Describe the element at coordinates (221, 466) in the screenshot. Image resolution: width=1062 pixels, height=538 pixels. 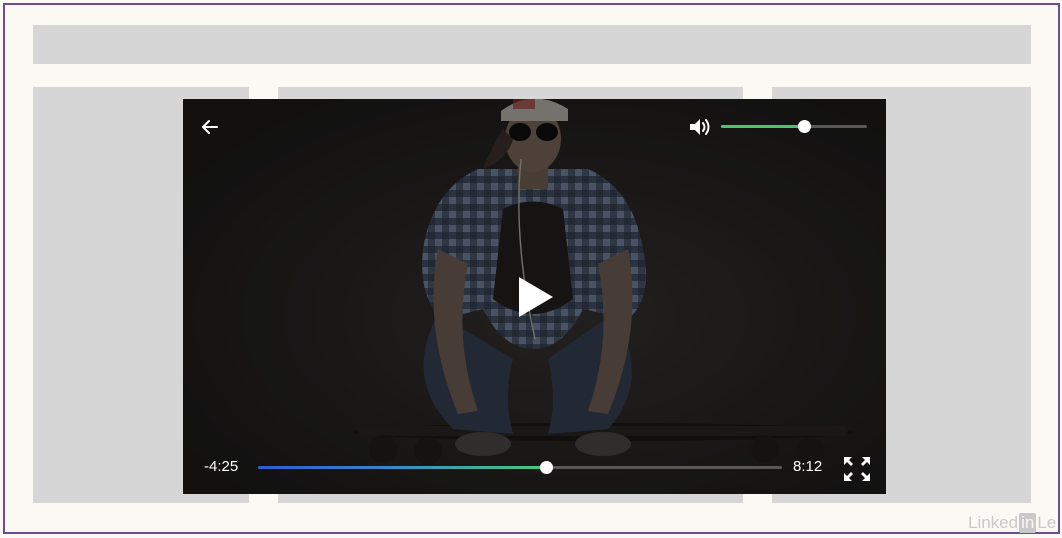
I see `elapsed-time: -4:25` at that location.